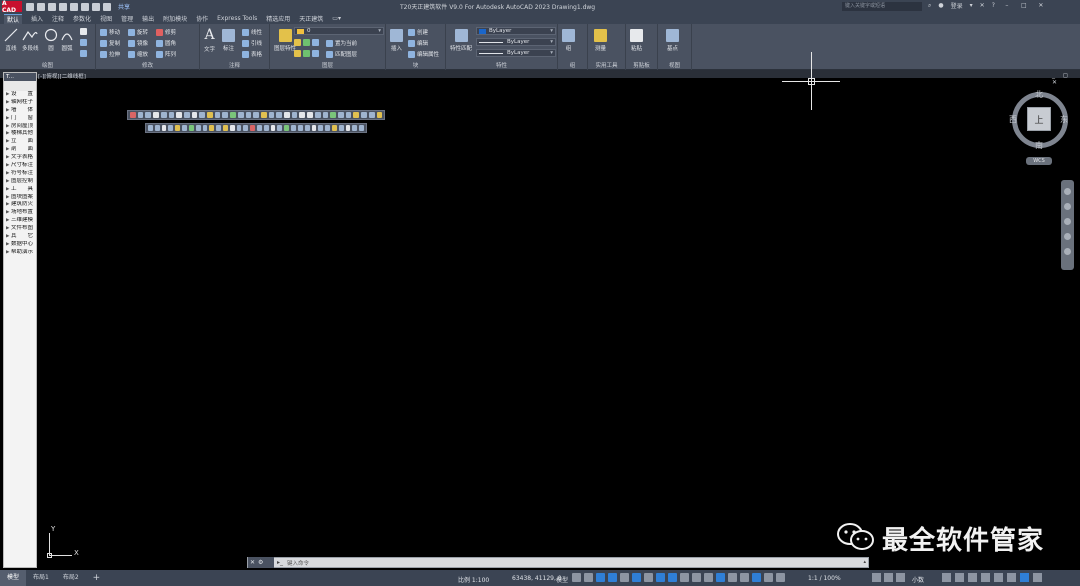 This screenshot has width=1080, height=586. Describe the element at coordinates (166, 32) in the screenshot. I see `trim-button: 修剪` at that location.